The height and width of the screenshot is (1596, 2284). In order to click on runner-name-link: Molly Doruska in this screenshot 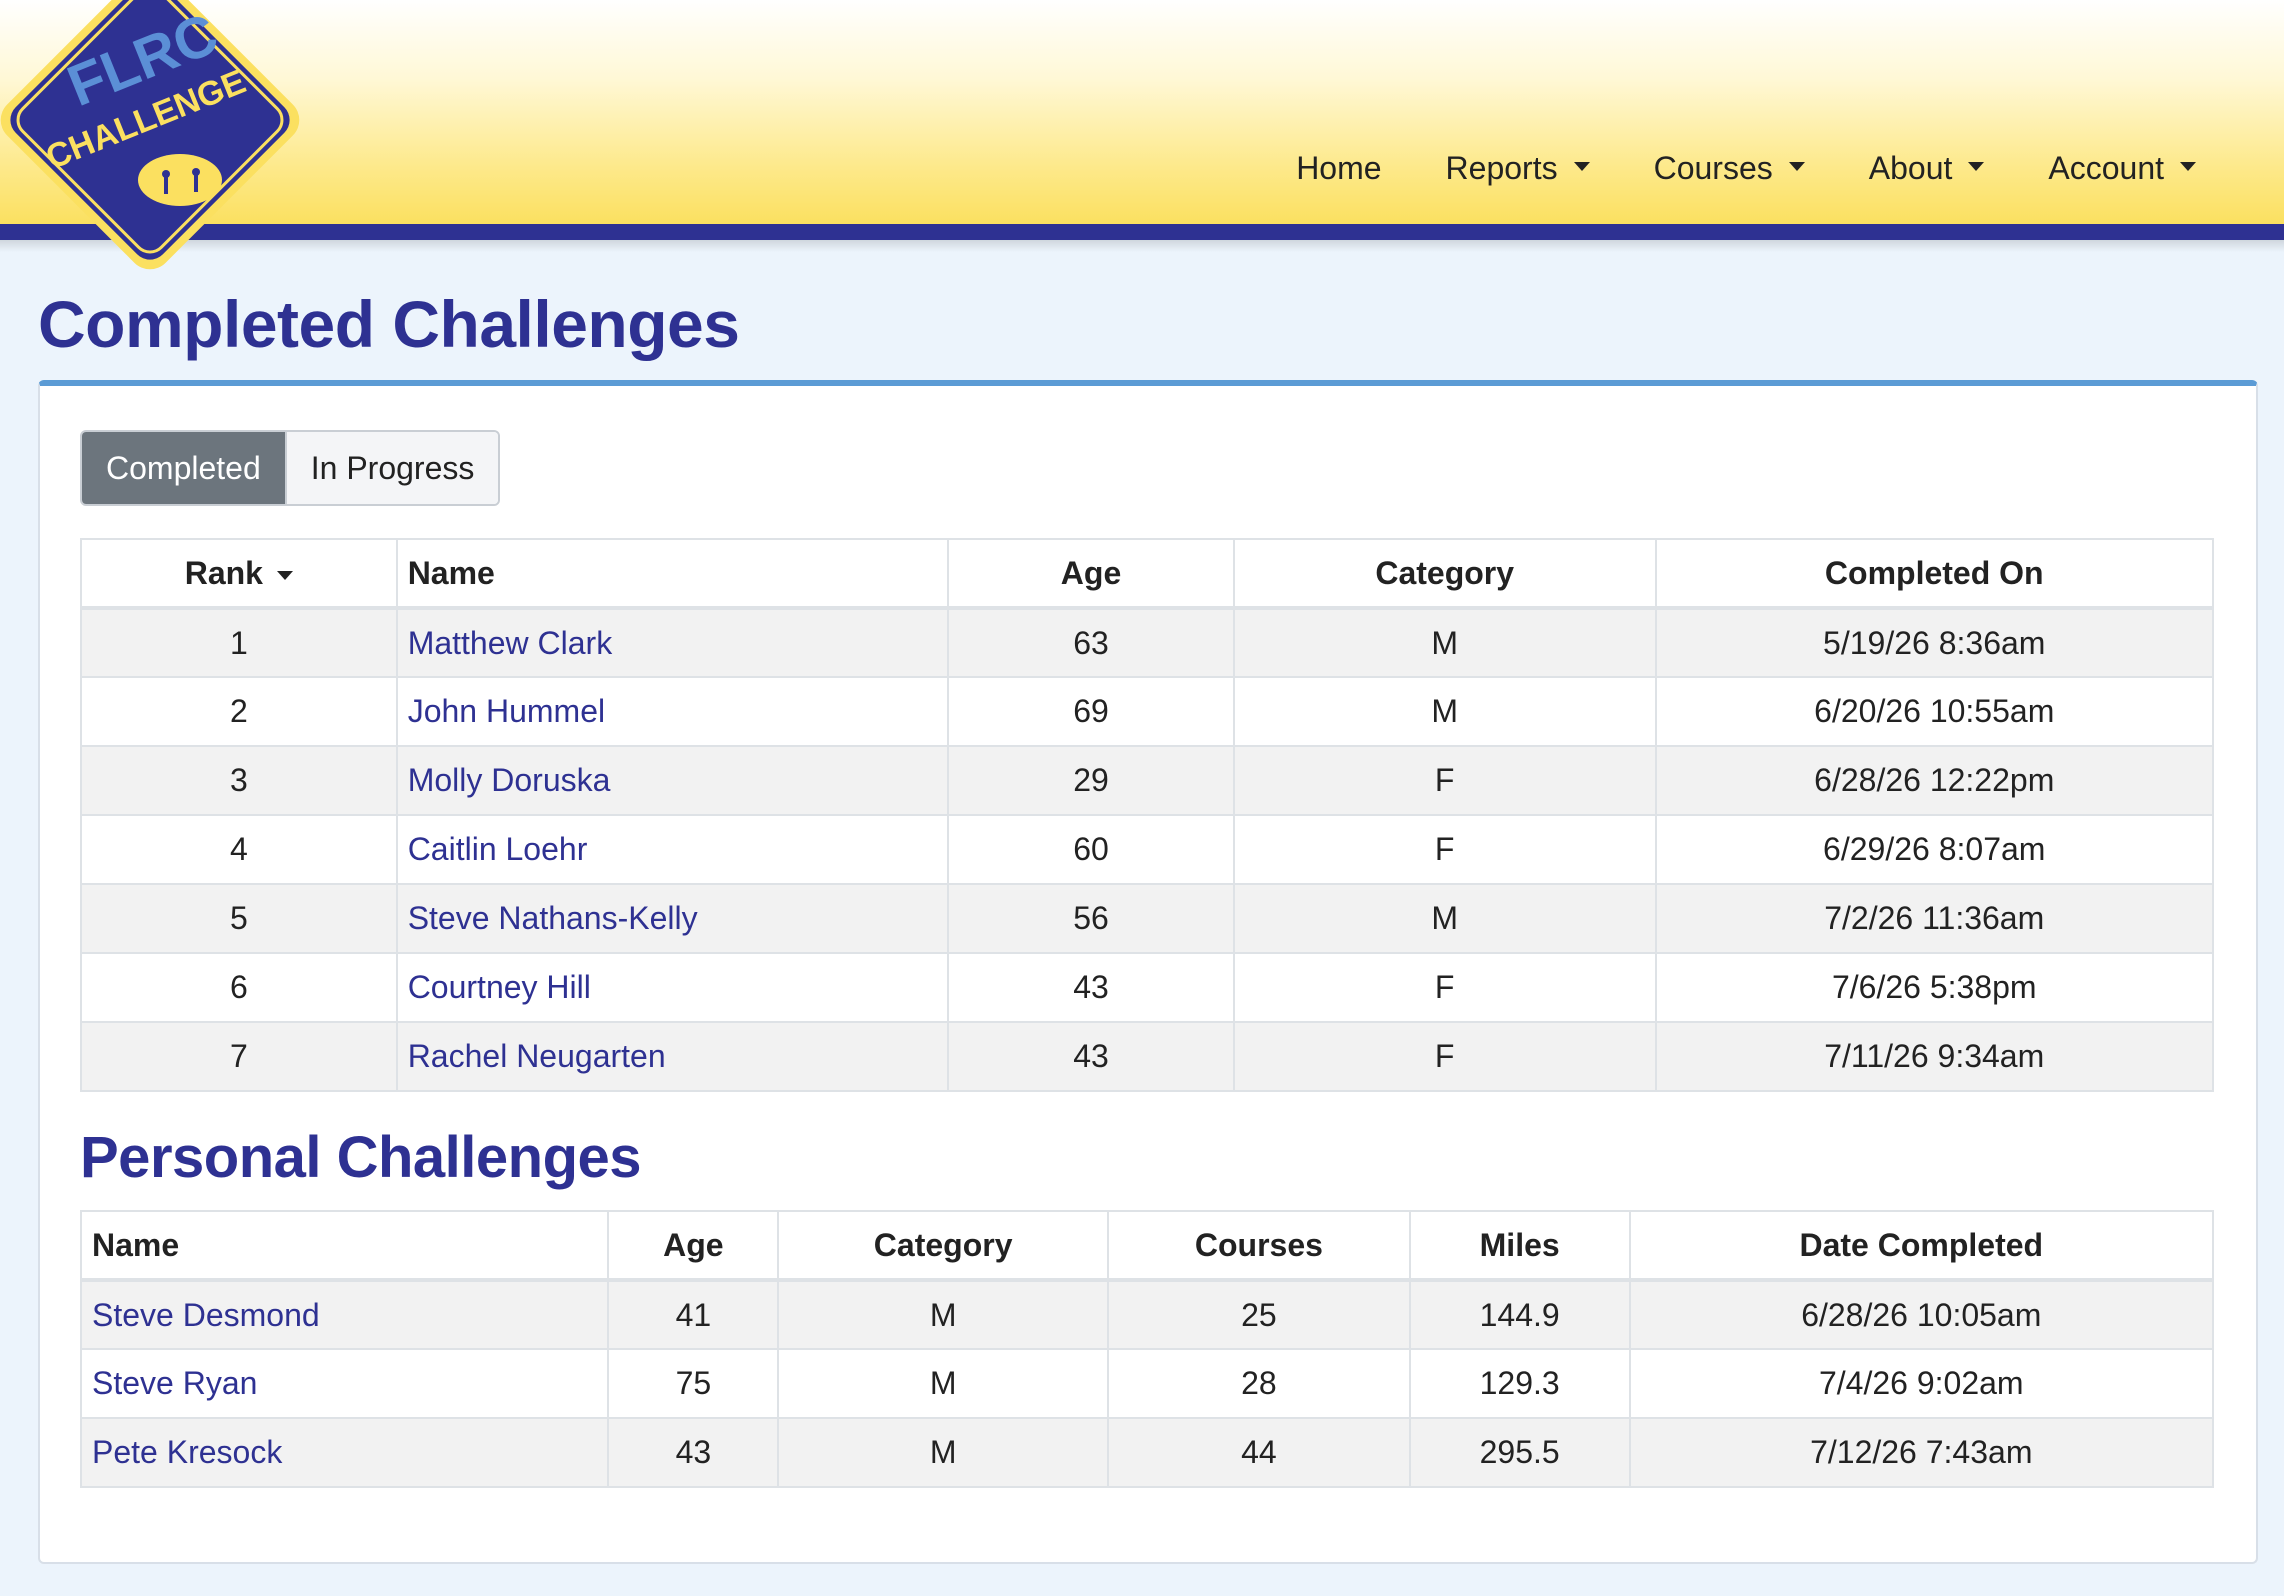, I will do `click(509, 780)`.